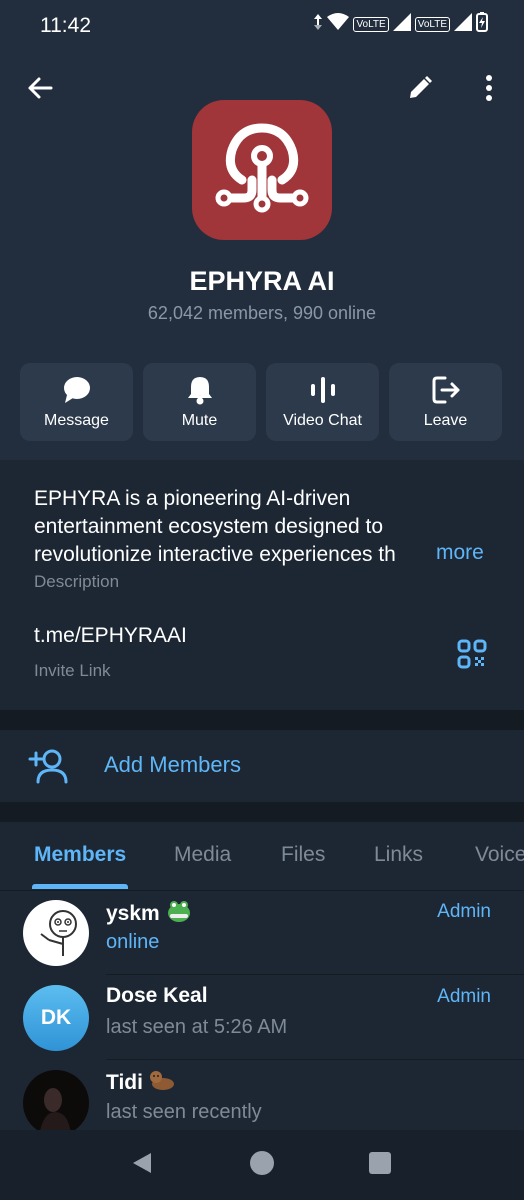 The image size is (524, 1200). Describe the element at coordinates (262, 766) in the screenshot. I see `add-members-row` at that location.